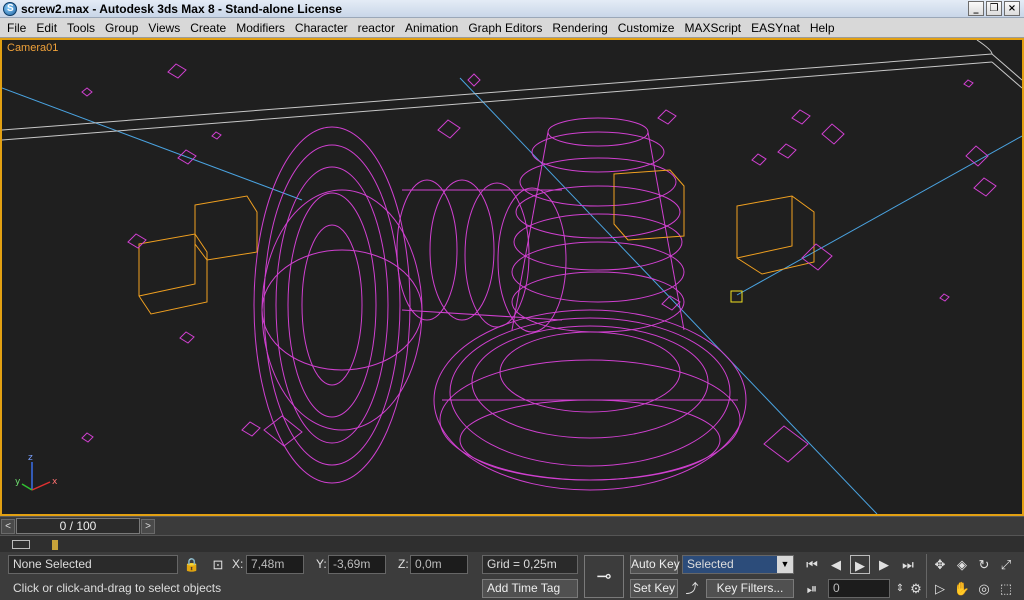 Image resolution: width=1024 pixels, height=600 pixels. I want to click on min-max-toggle-icon: ⬚, so click(1006, 588).